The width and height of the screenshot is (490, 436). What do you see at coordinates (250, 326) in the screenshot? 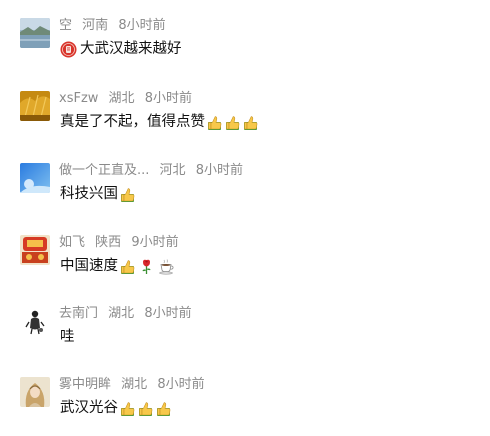
I see `comment-item: 去南门 湖北 8小时前 哇` at bounding box center [250, 326].